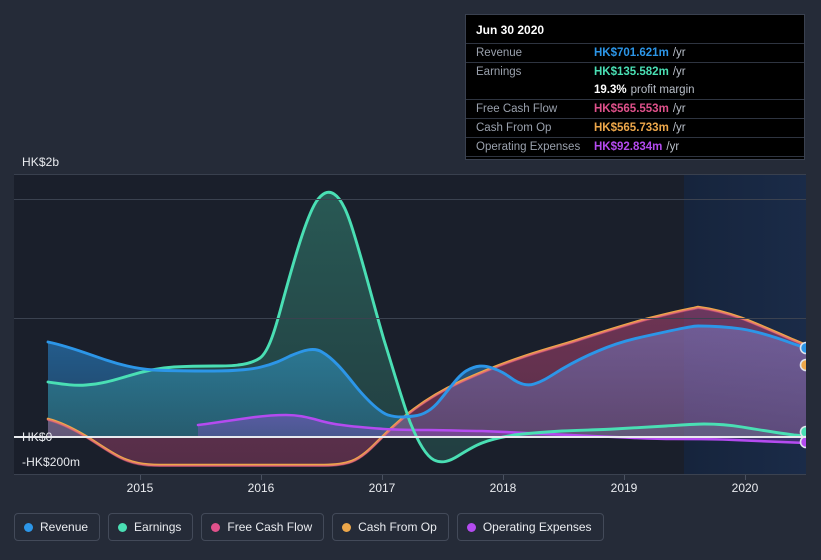 This screenshot has height=560, width=821. What do you see at coordinates (37, 437) in the screenshot?
I see `y-axis-label-zero: HK$0` at bounding box center [37, 437].